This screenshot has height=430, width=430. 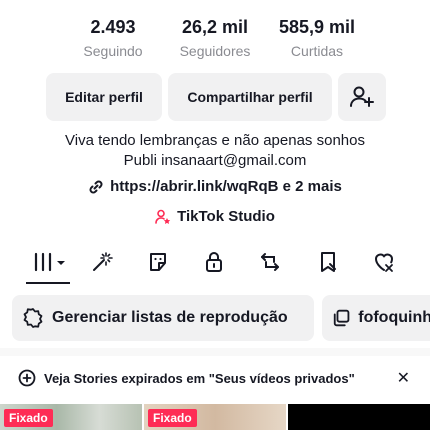 I want to click on video-grid: Fixado Fixado, so click(x=215, y=417).